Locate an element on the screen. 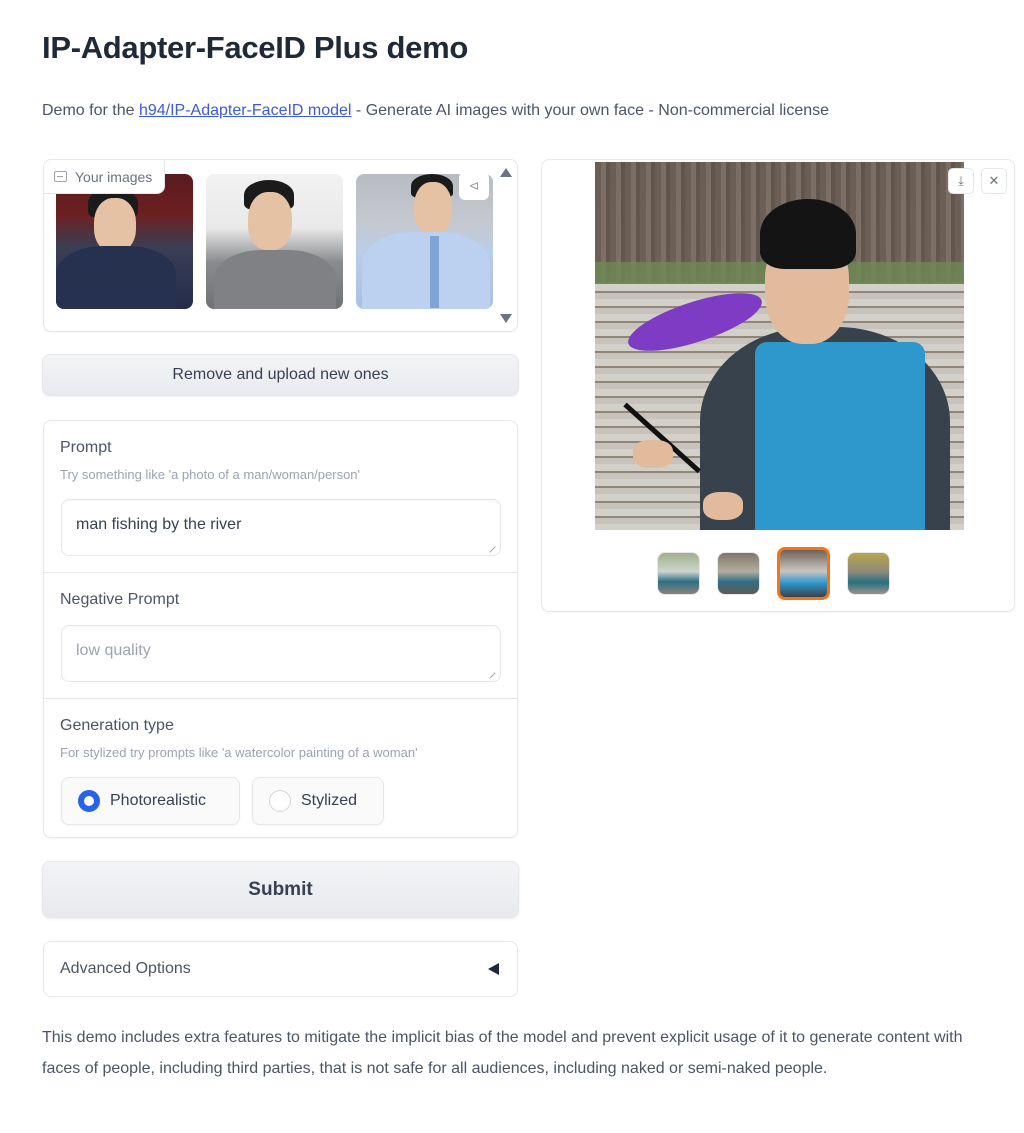  share-button: ⊲ is located at coordinates (474, 186).